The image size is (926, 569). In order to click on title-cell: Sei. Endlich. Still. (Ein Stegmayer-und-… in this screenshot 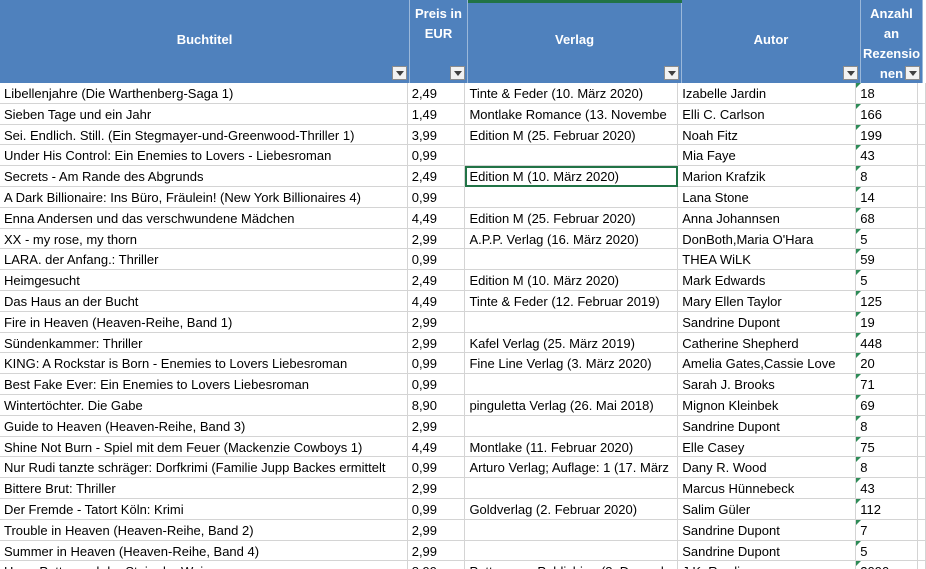, I will do `click(204, 135)`.